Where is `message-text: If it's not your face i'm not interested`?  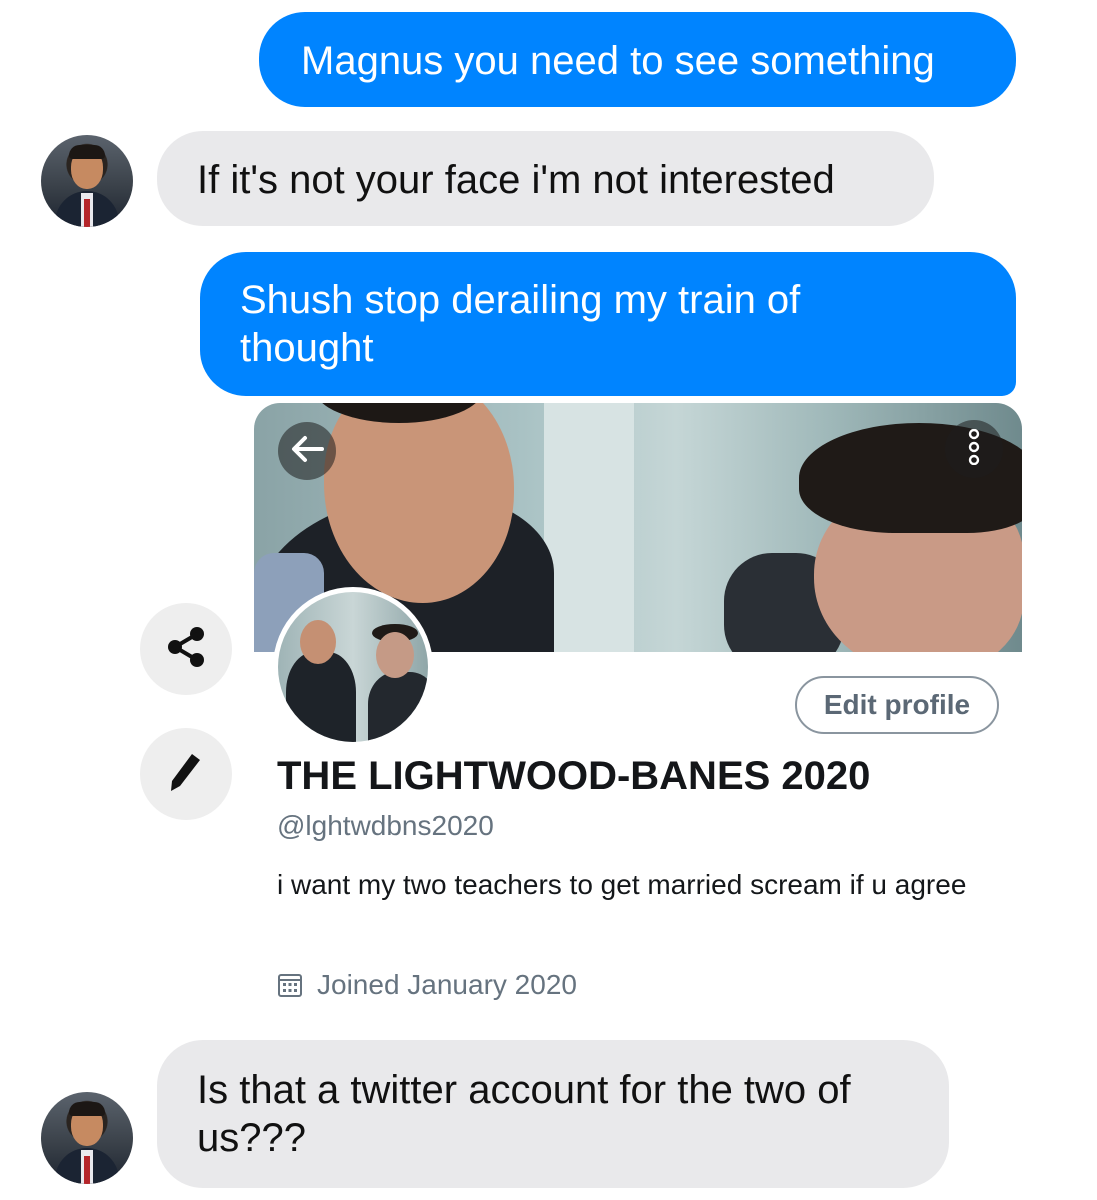
message-text: If it's not your face i'm not interested is located at coordinates (516, 180).